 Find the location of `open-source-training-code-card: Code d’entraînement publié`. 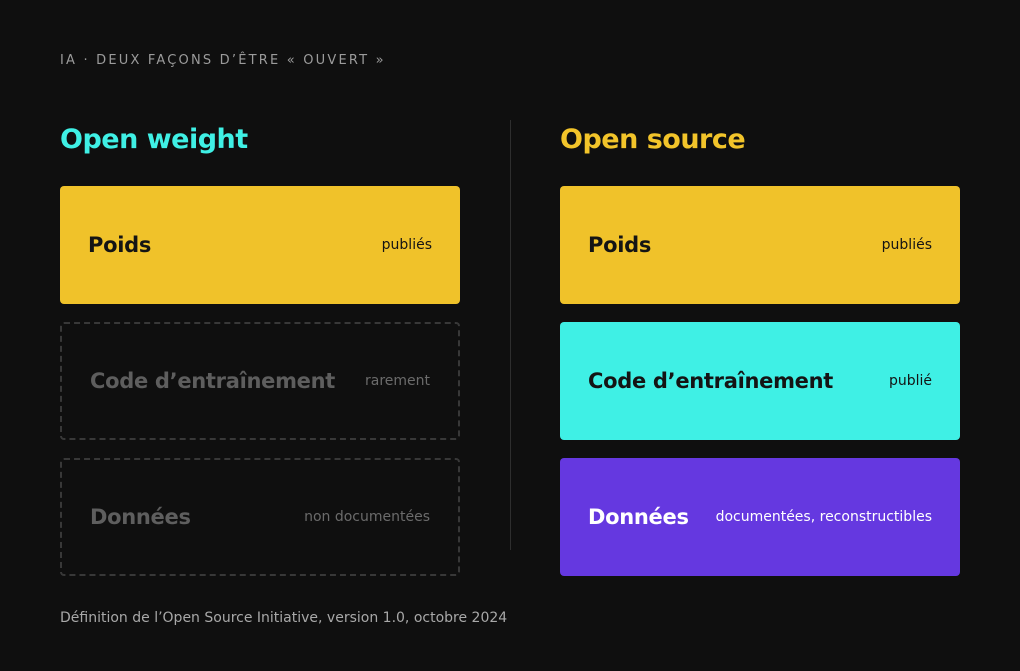

open-source-training-code-card: Code d’entraînement publié is located at coordinates (760, 381).